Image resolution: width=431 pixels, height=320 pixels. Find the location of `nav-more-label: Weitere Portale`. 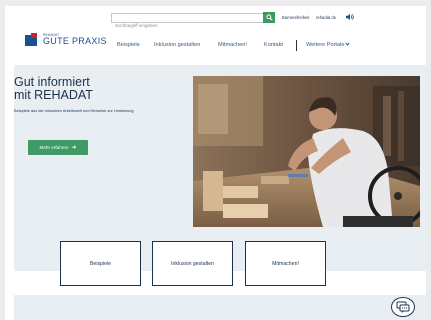

nav-more-label: Weitere Portale is located at coordinates (325, 45).